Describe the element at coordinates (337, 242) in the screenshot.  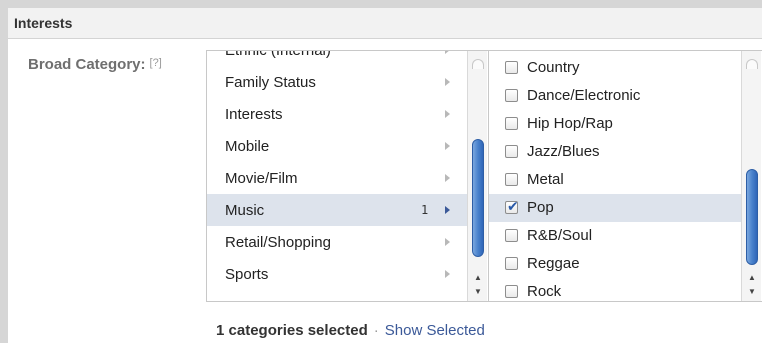
I see `category-item-retail-shopping: Retail/Shopping` at that location.